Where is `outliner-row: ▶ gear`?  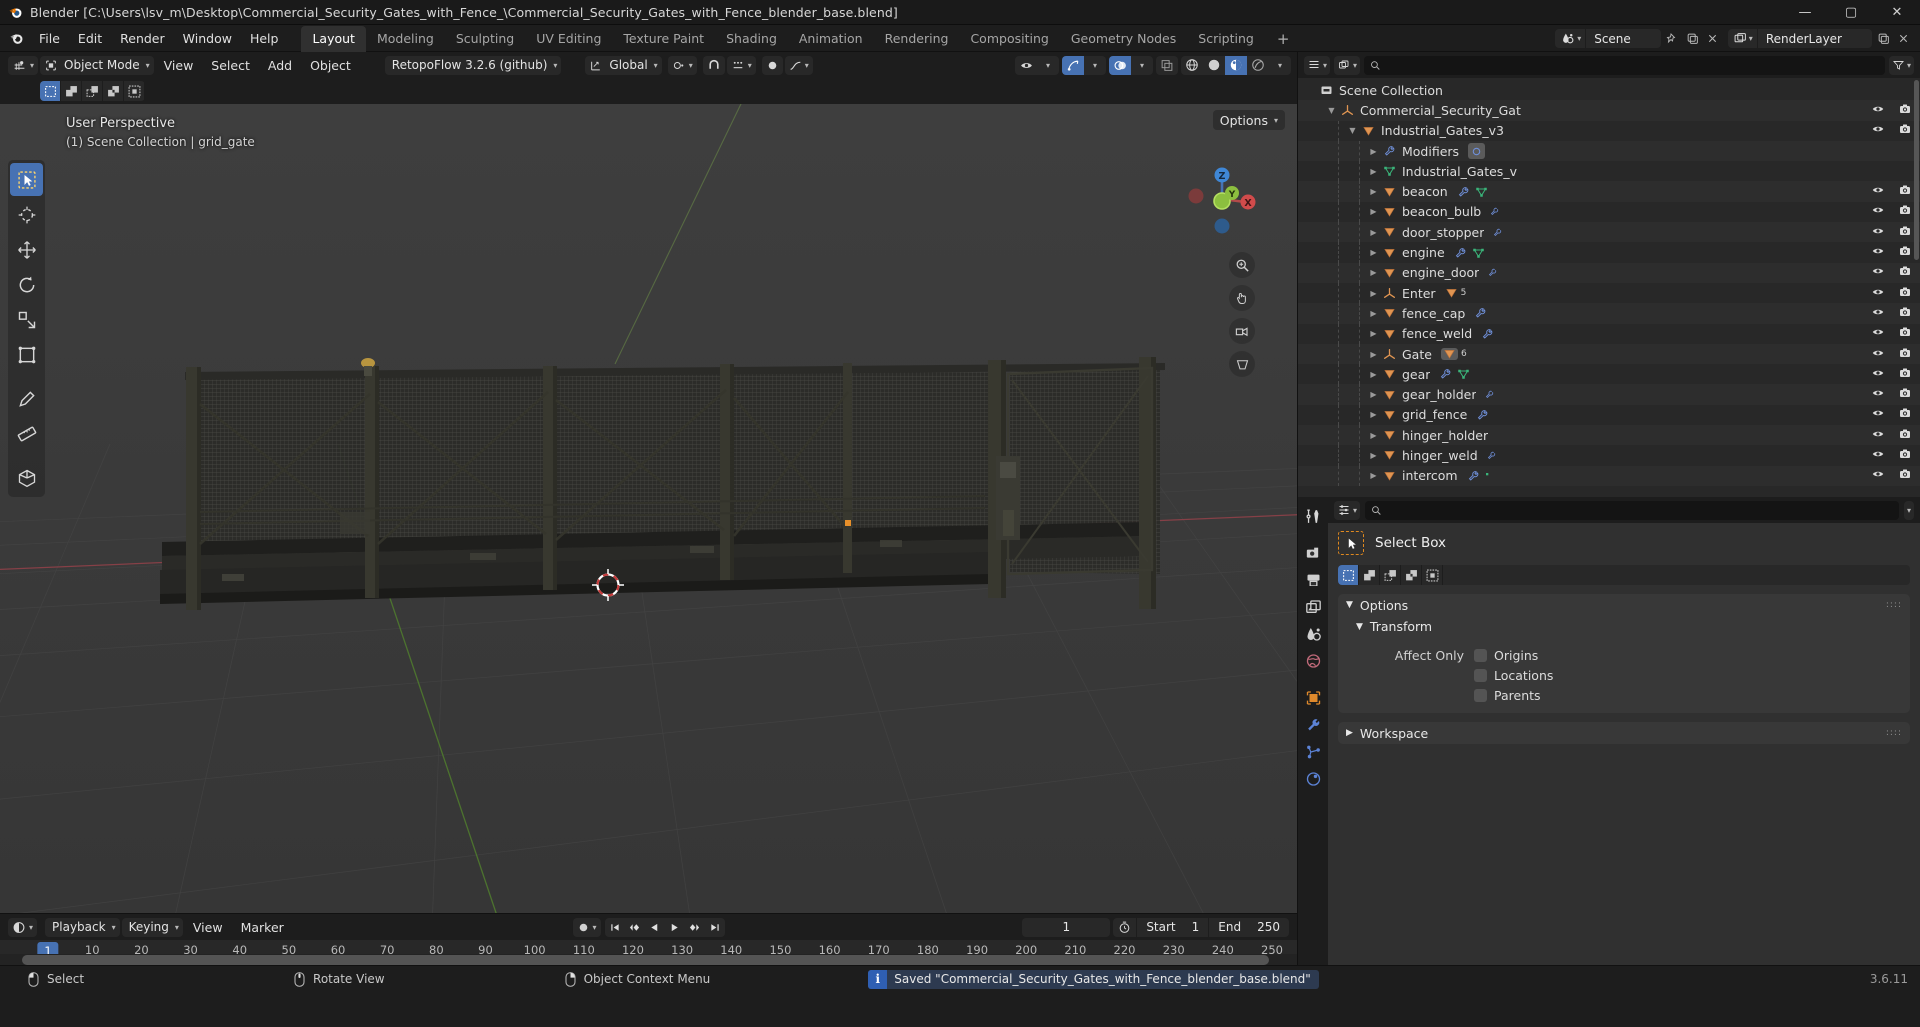 outliner-row: ▶ gear is located at coordinates (1609, 374).